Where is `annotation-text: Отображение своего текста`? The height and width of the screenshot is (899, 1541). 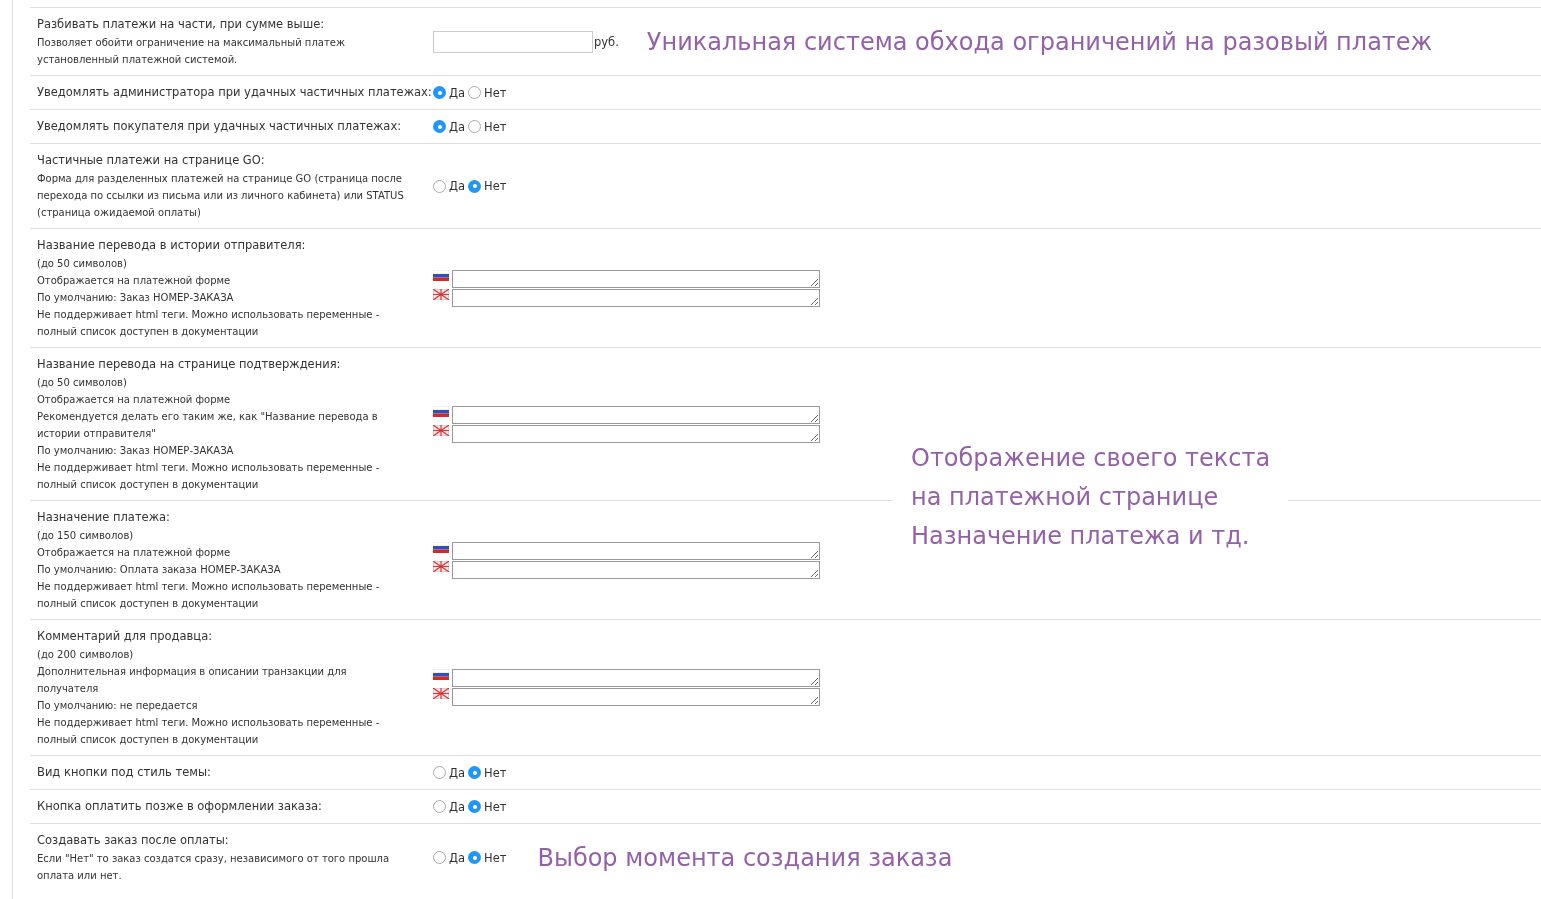 annotation-text: Отображение своего текста is located at coordinates (1091, 458).